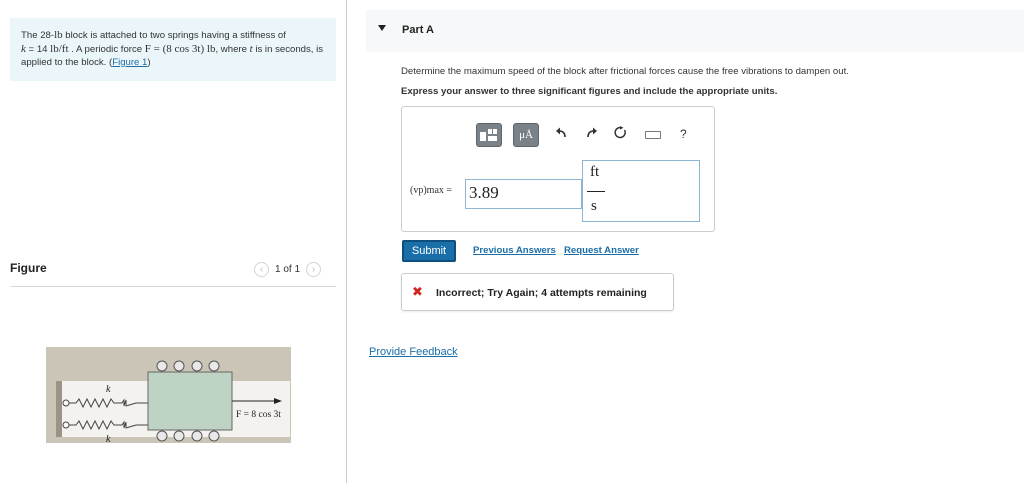 The width and height of the screenshot is (1024, 483). What do you see at coordinates (28, 268) in the screenshot?
I see `figure-title: Figure` at bounding box center [28, 268].